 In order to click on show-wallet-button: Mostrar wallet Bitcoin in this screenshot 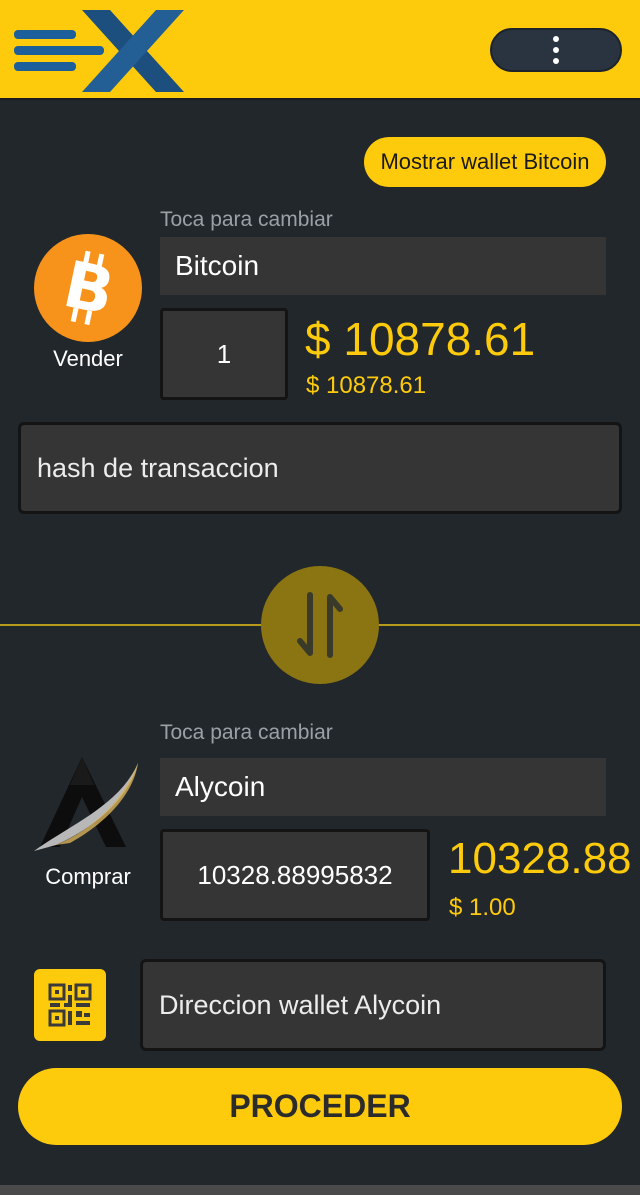, I will do `click(485, 162)`.